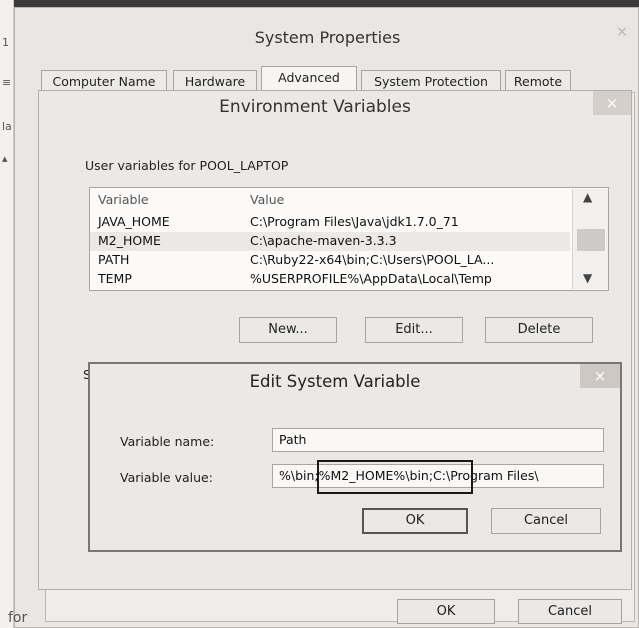 The image size is (639, 628). Describe the element at coordinates (7, 126) in the screenshot. I see `background-glyph: la` at that location.